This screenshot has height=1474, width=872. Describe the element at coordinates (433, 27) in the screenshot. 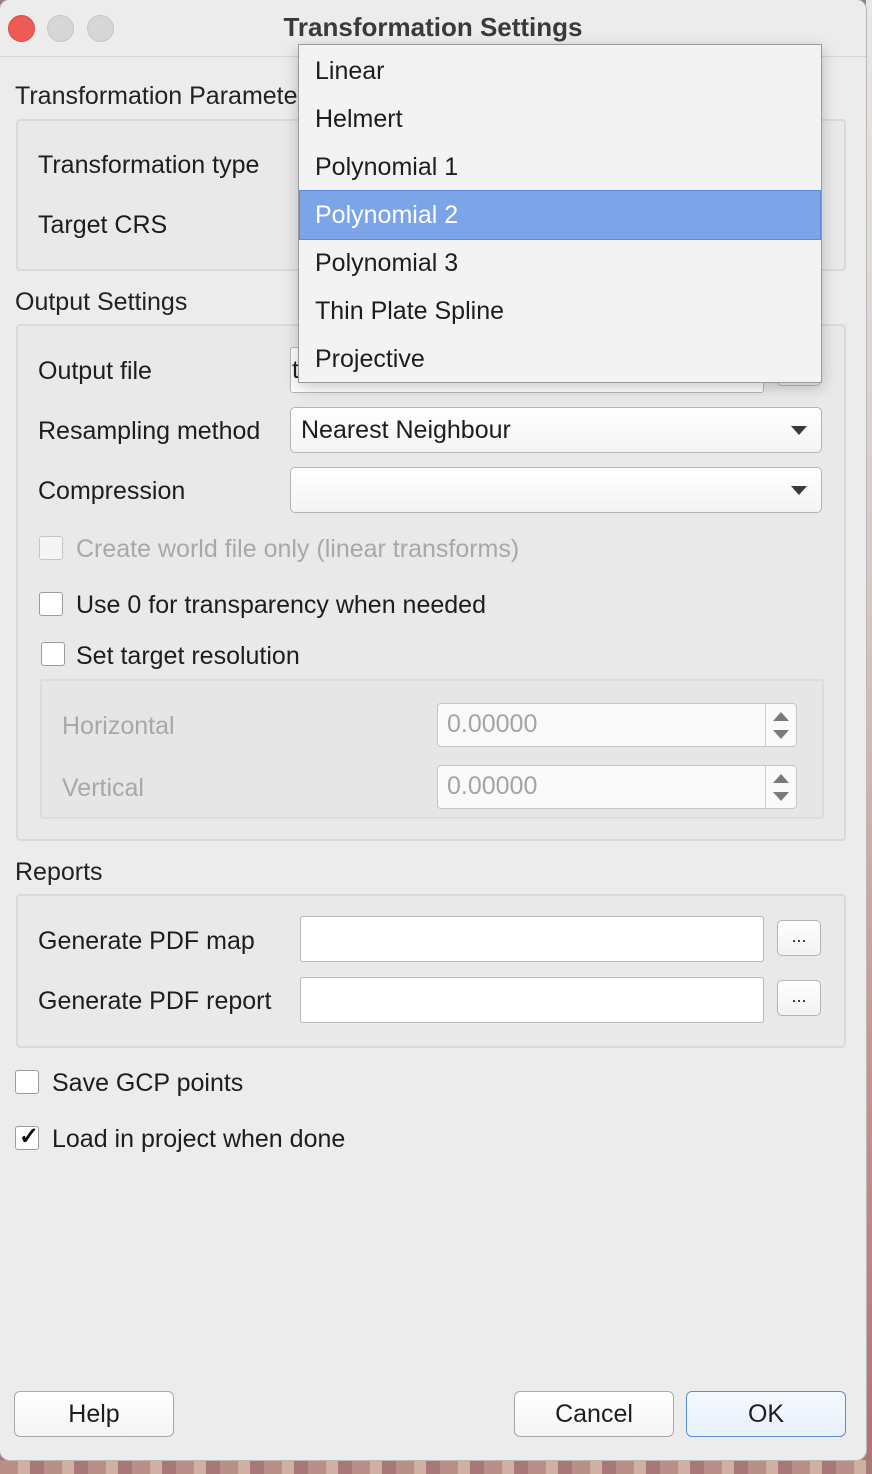

I see `window-title: Transformation Settings` at that location.